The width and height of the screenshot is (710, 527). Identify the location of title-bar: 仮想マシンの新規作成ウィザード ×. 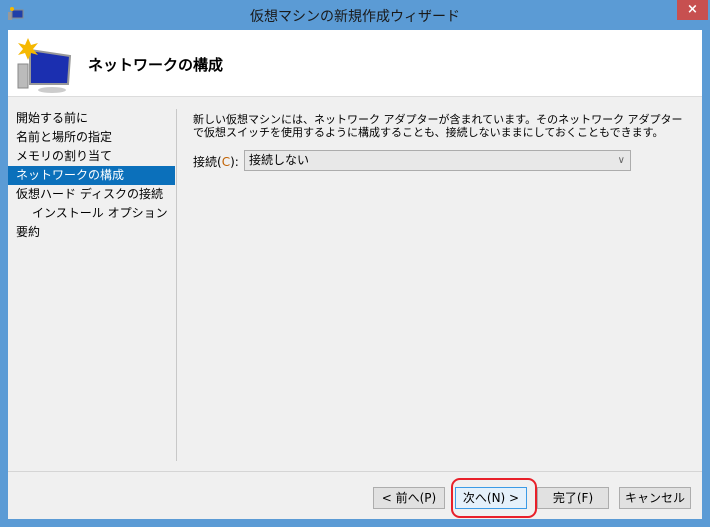
(355, 15).